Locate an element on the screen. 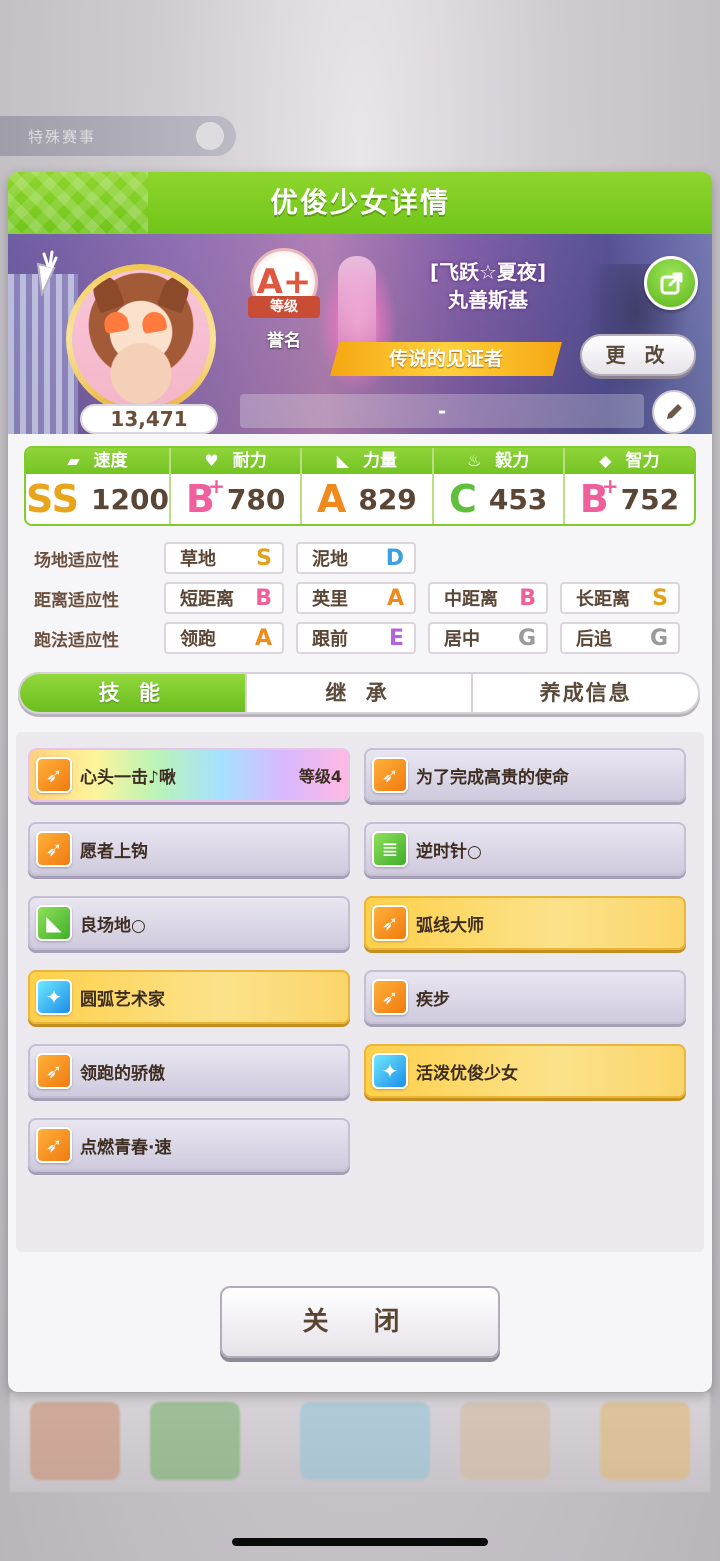 This screenshot has height=1561, width=720. pencil-icon is located at coordinates (674, 411).